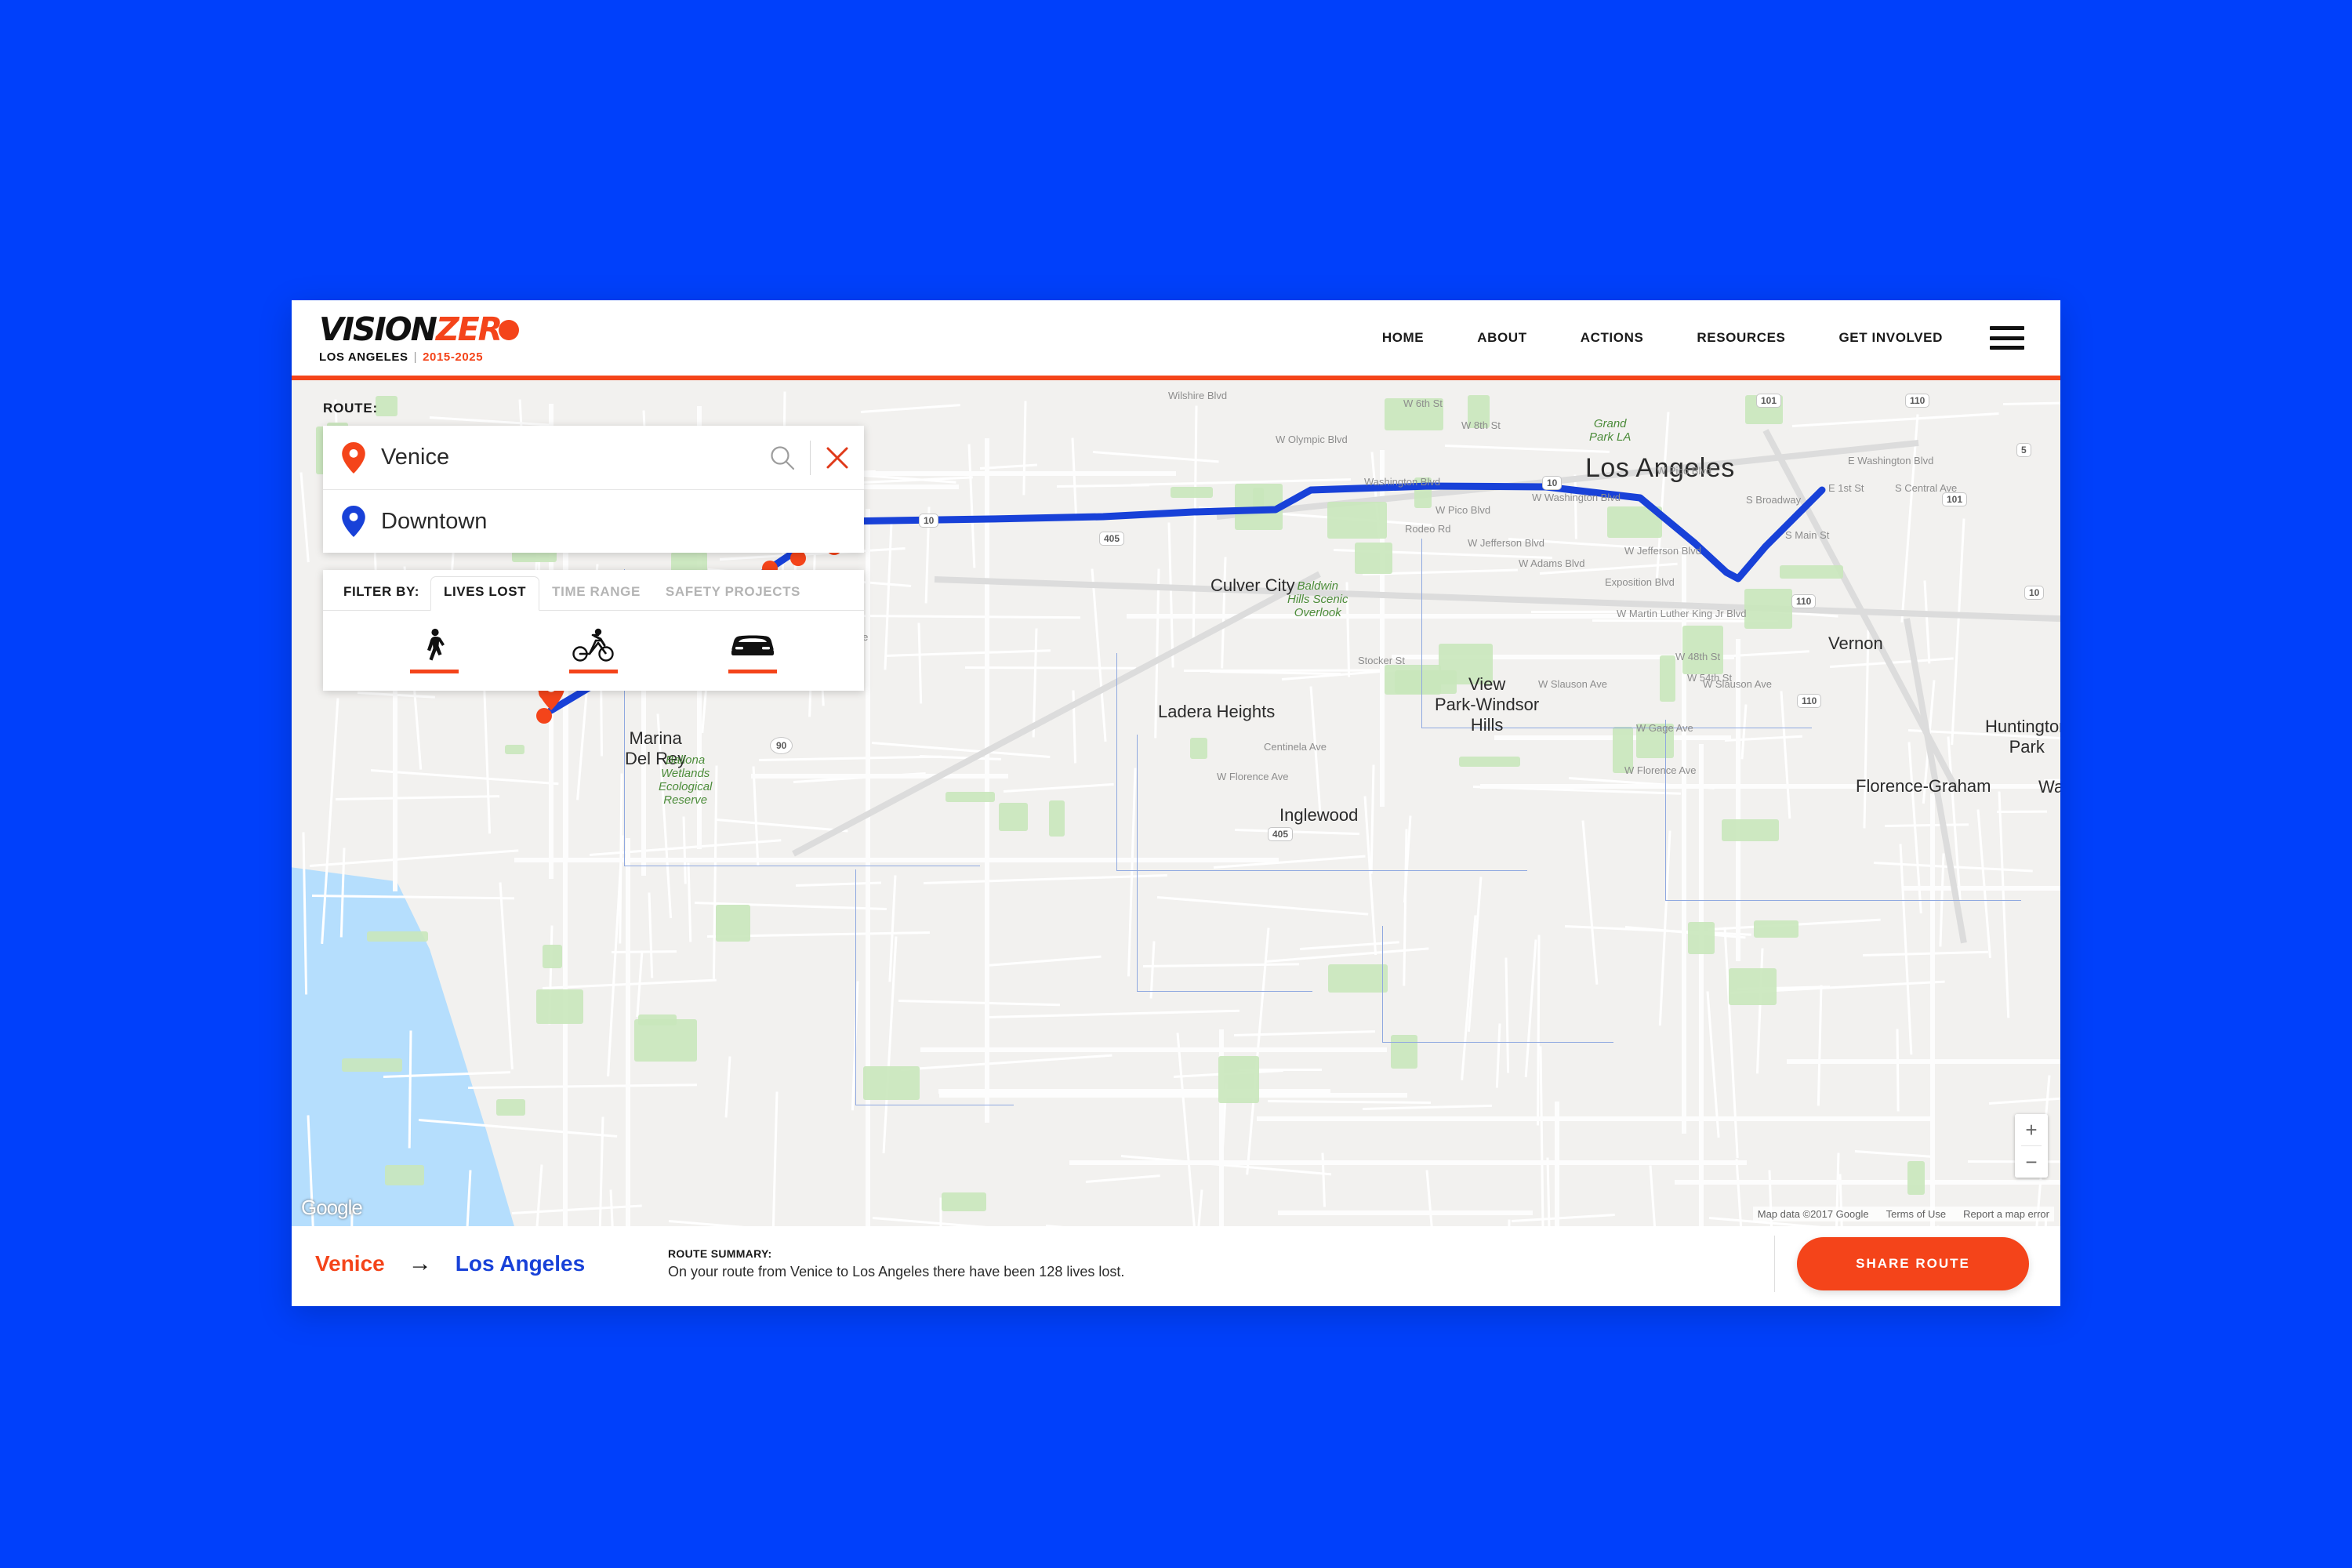  I want to click on origin-row: Venice, so click(593, 457).